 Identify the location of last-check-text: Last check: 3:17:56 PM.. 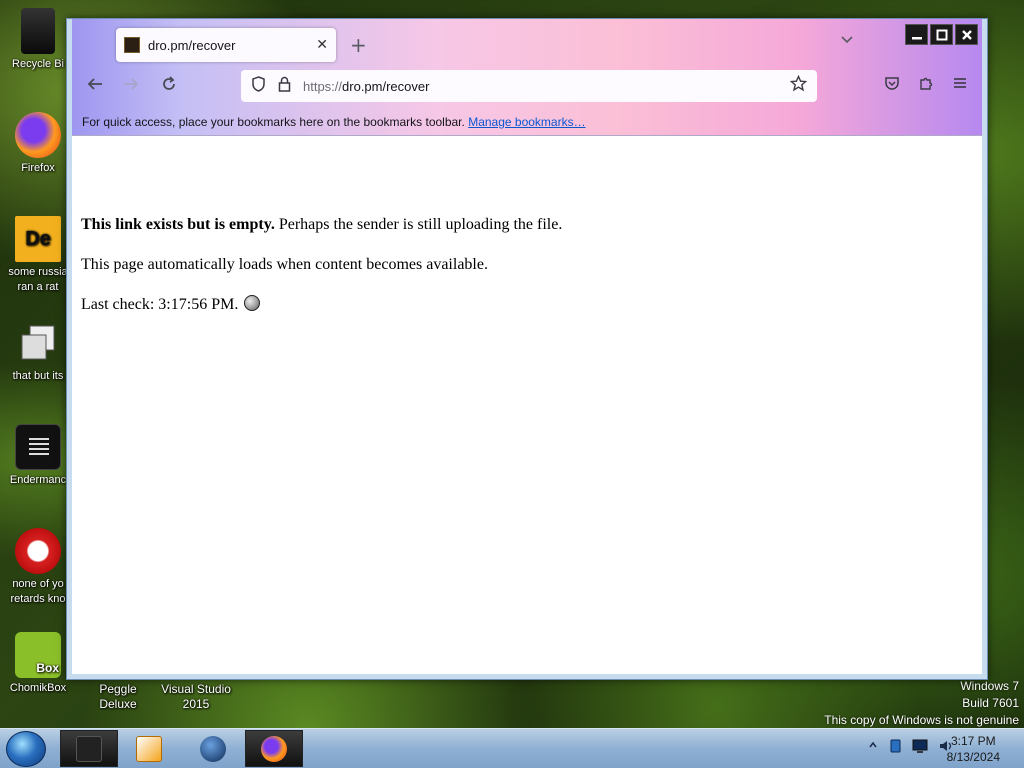
(160, 304).